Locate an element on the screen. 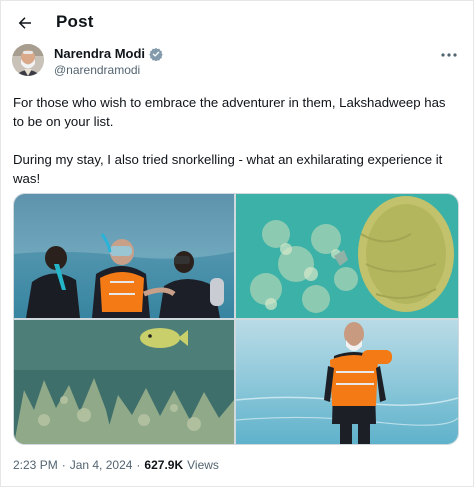 This screenshot has height=487, width=474. back-button is located at coordinates (25, 23).